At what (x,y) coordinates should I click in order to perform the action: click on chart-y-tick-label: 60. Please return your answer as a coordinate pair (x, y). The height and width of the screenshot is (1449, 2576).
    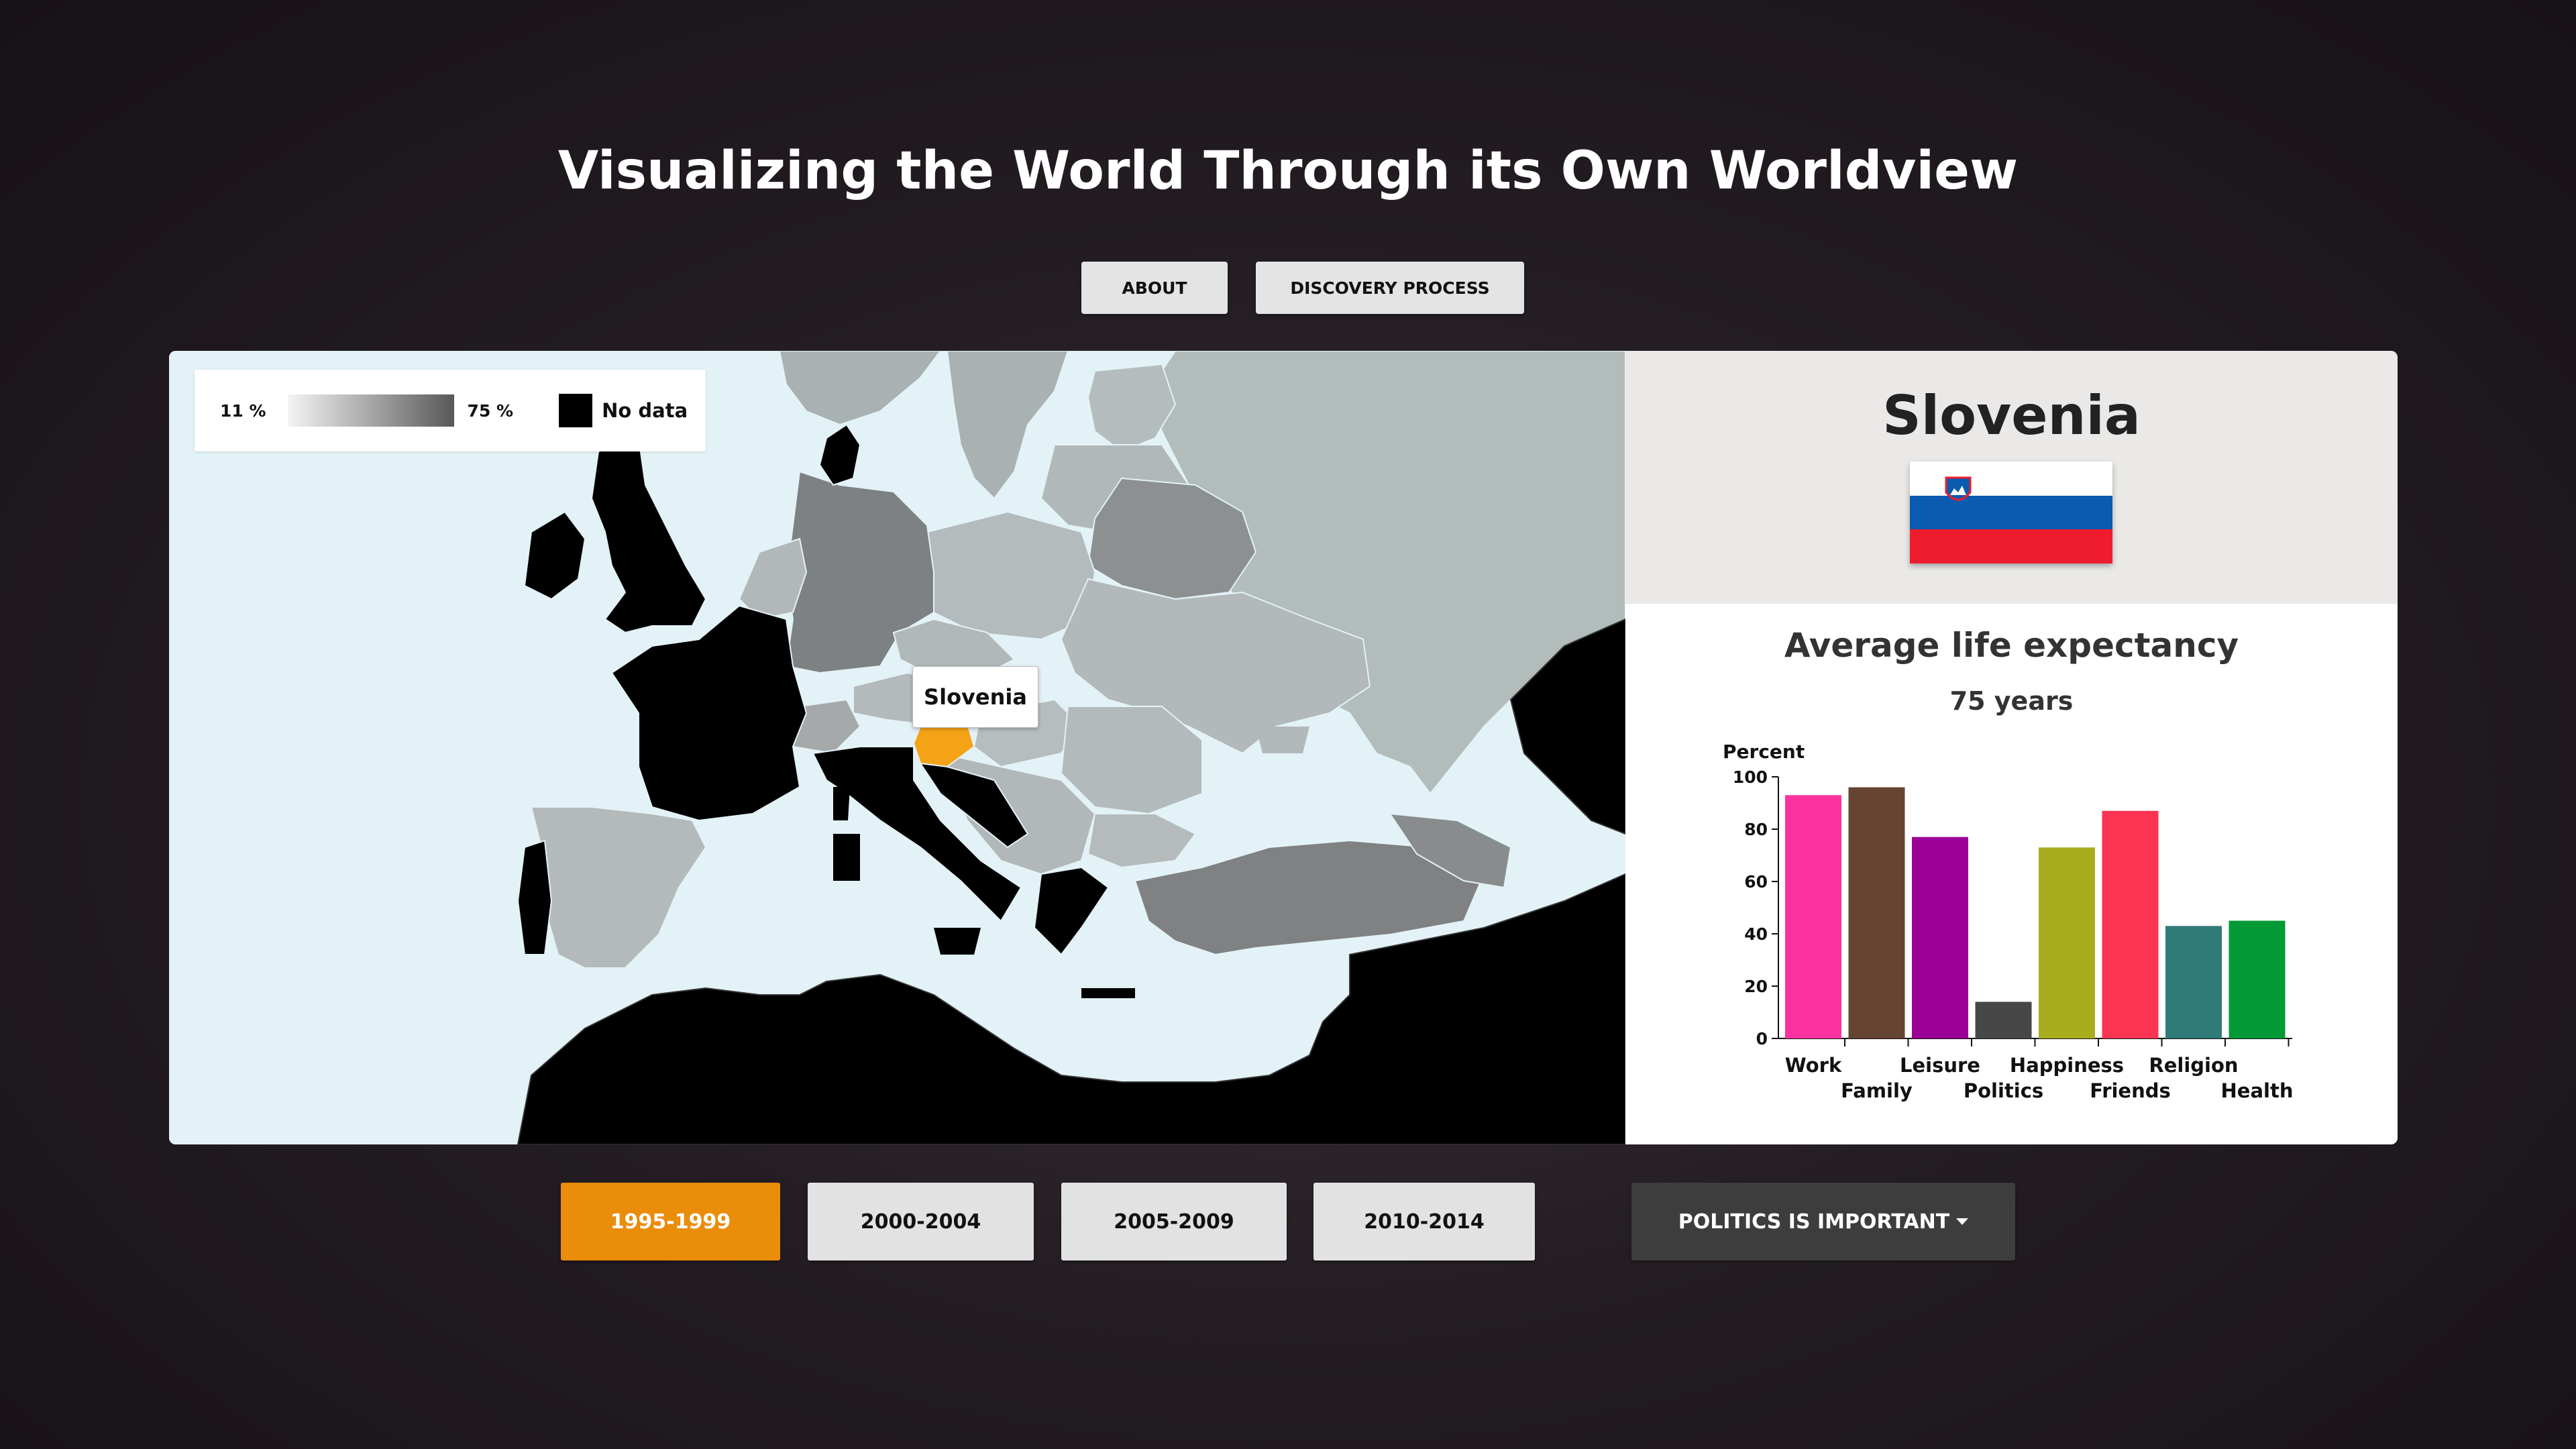
    Looking at the image, I should click on (1756, 882).